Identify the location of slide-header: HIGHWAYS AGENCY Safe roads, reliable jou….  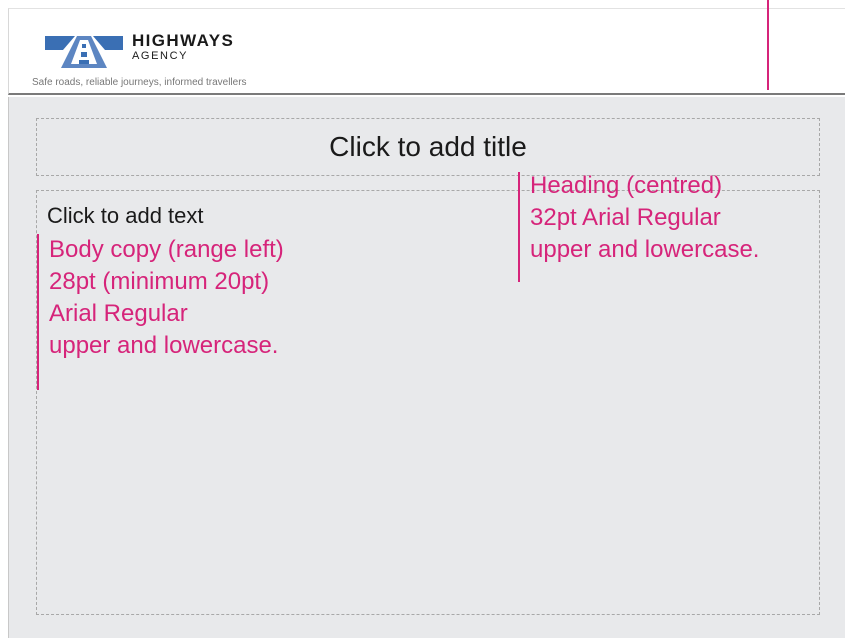
(426, 51).